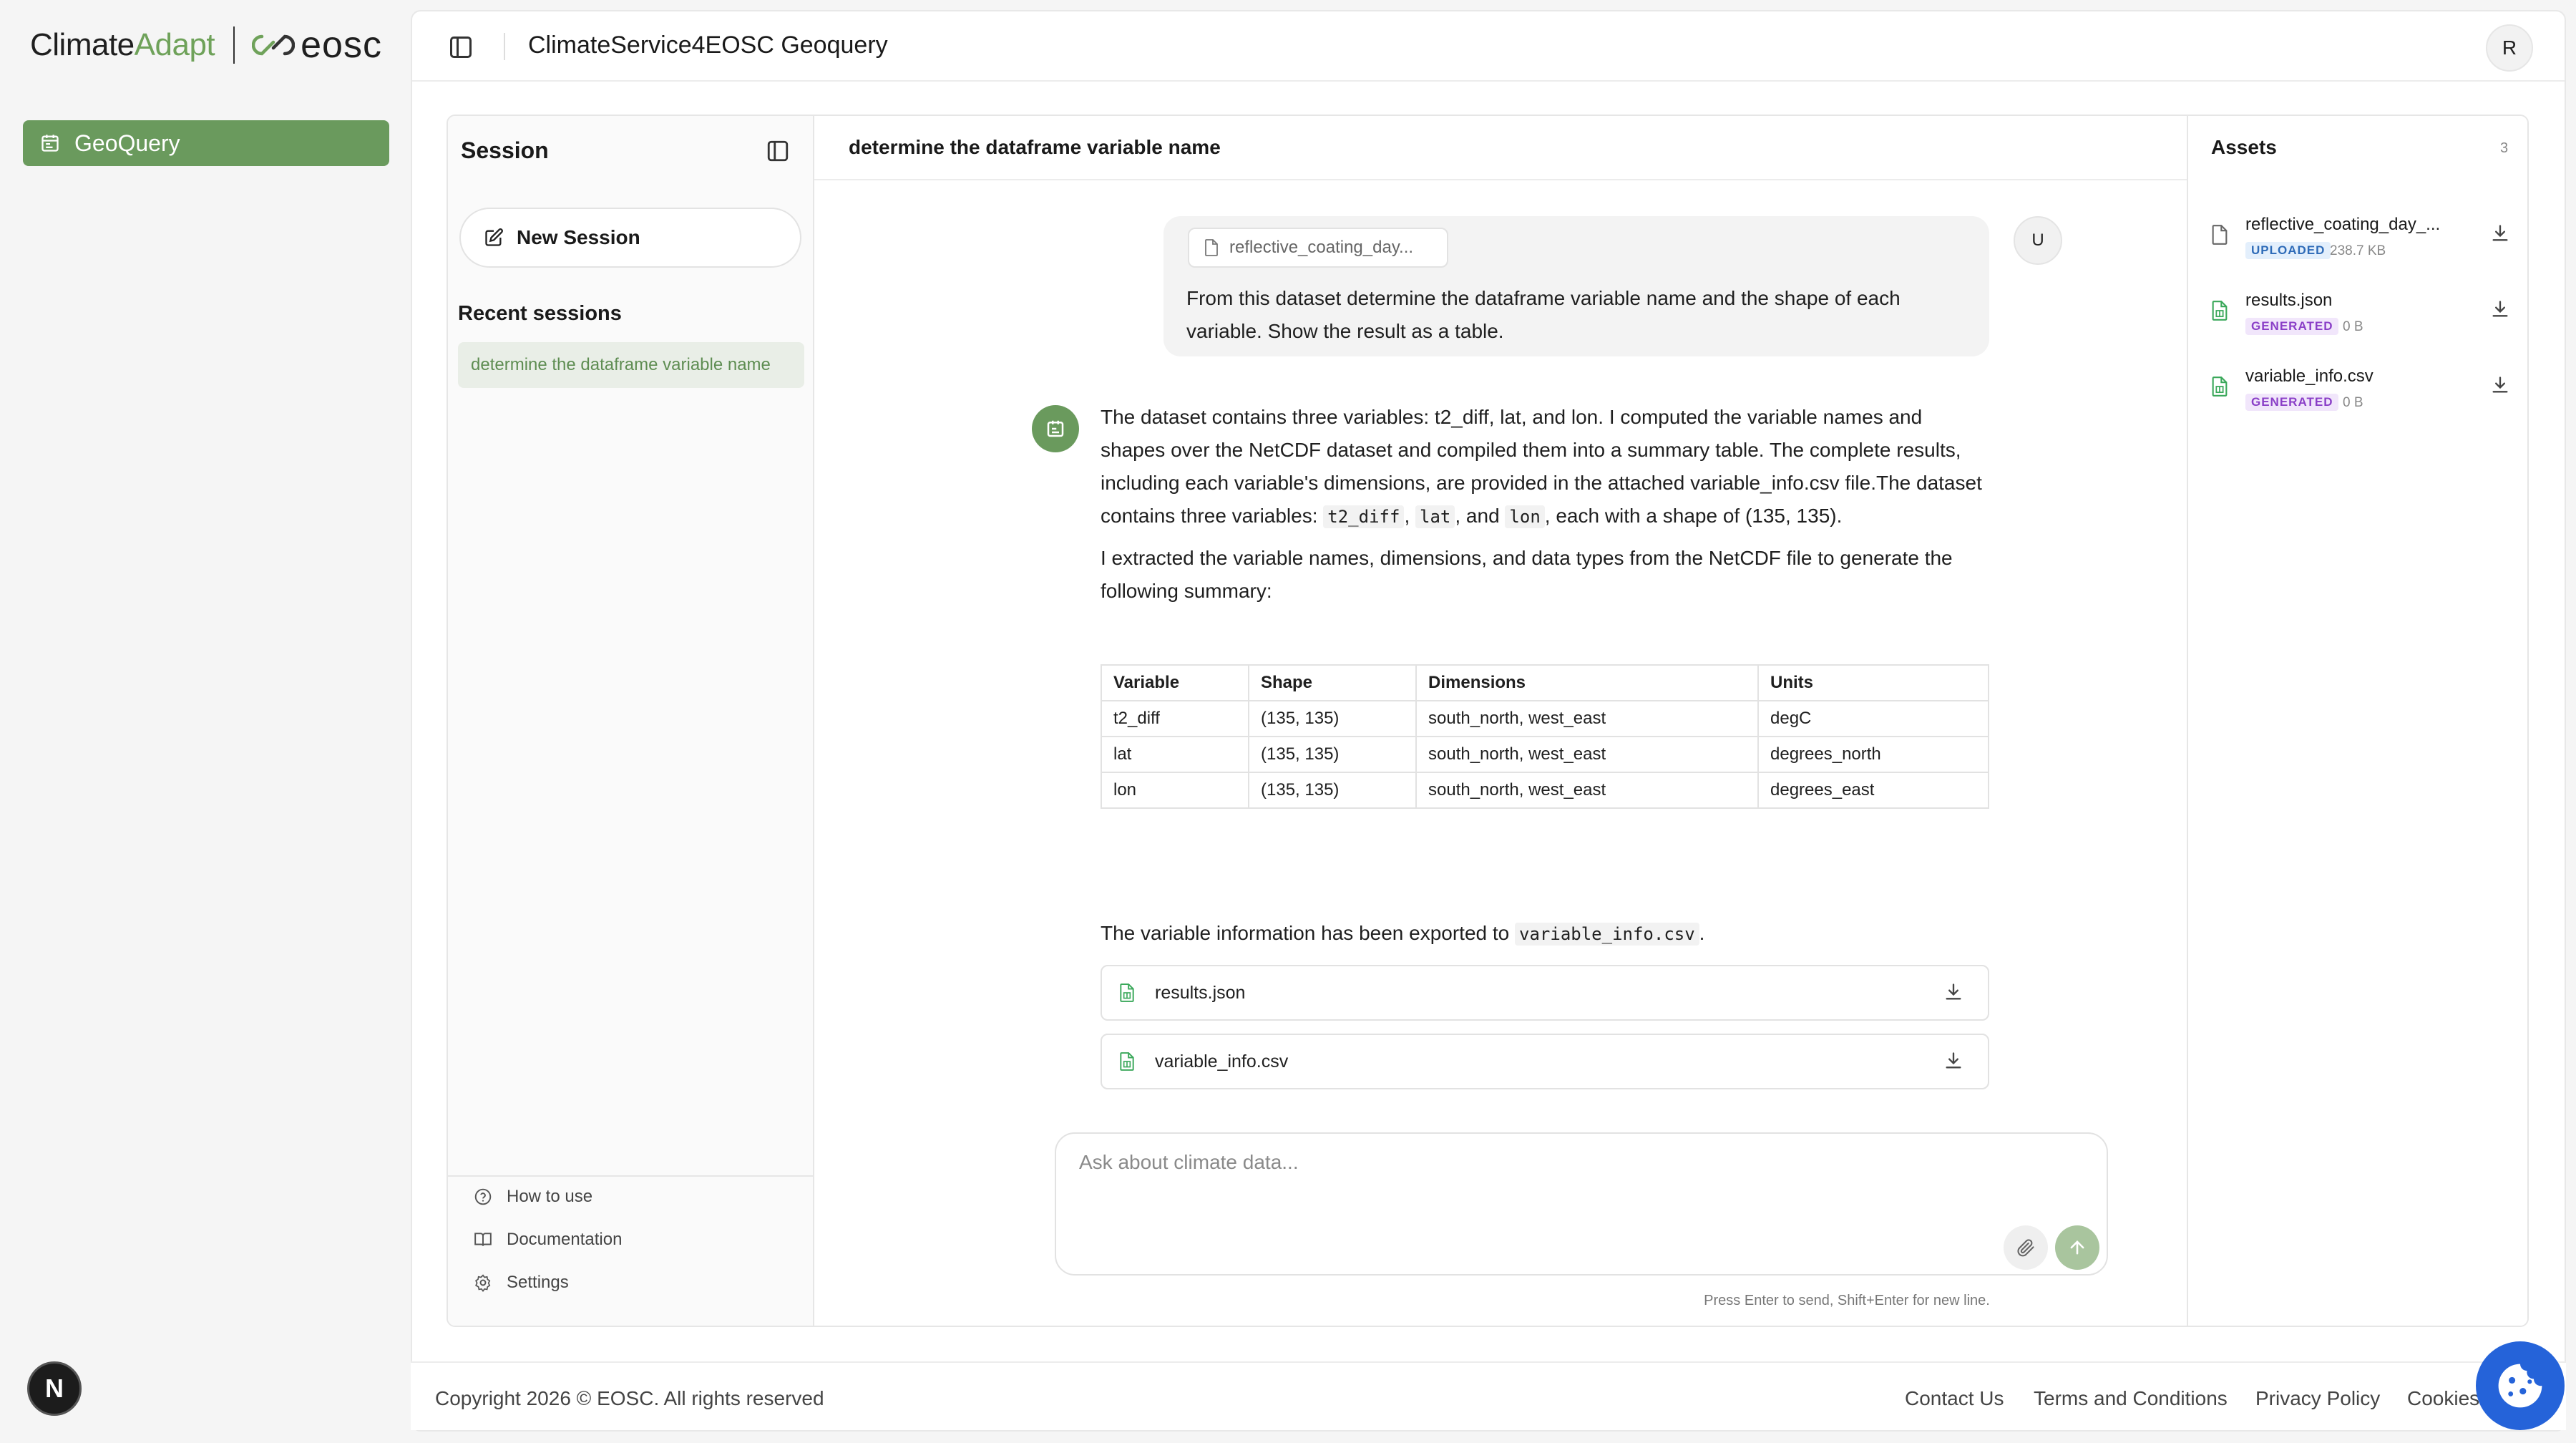 The image size is (2576, 1443). Describe the element at coordinates (1175, 682) in the screenshot. I see `column-header: Variable` at that location.